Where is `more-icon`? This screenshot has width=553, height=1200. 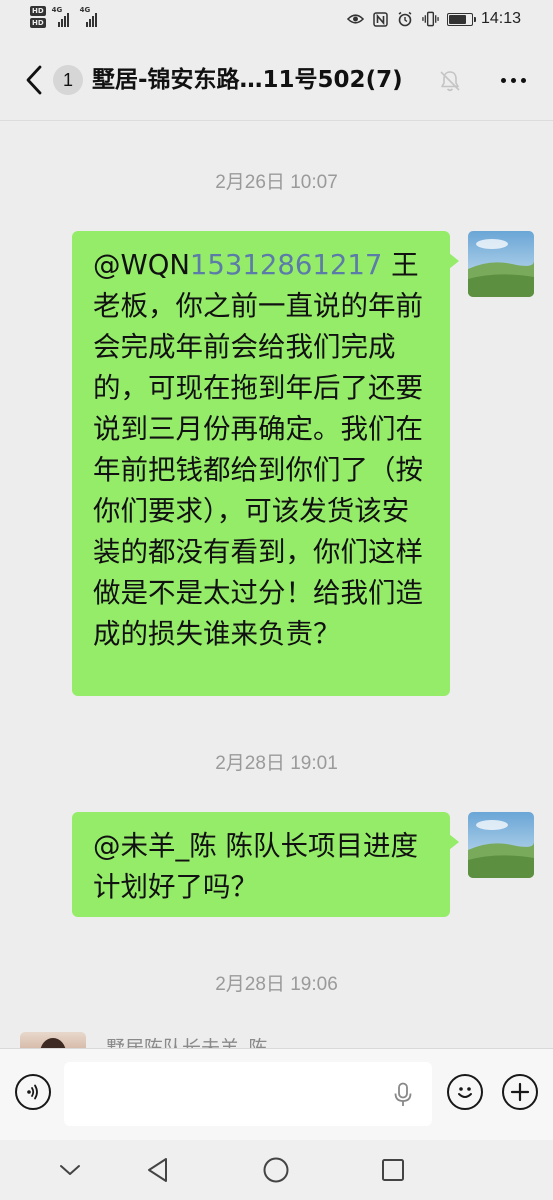 more-icon is located at coordinates (503, 80).